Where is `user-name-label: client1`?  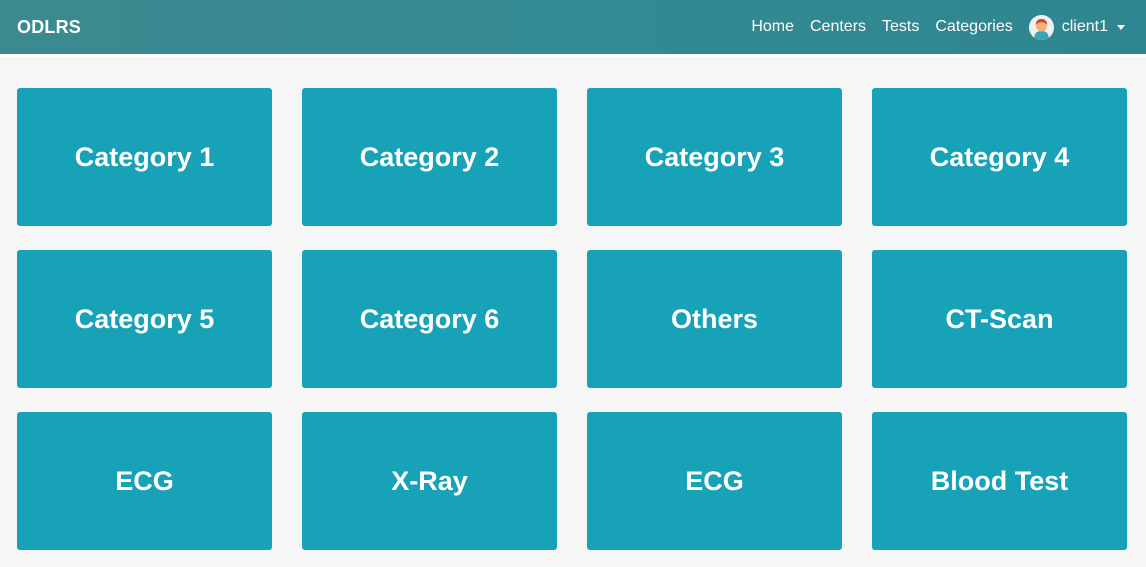 user-name-label: client1 is located at coordinates (1084, 26).